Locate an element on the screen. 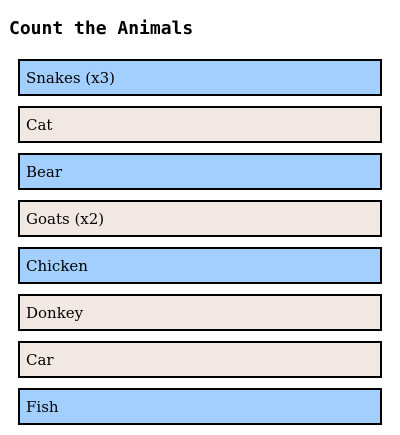 This screenshot has width=400, height=435. list-item-label: Chicken is located at coordinates (57, 265).